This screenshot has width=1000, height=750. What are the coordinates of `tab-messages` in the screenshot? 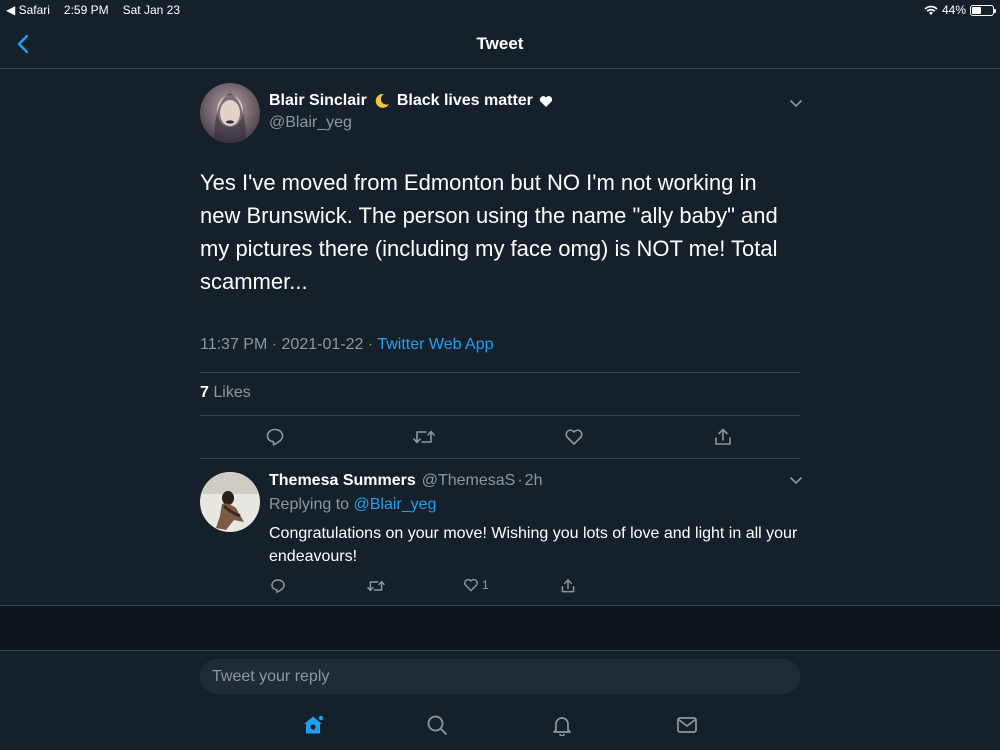 It's located at (687, 725).